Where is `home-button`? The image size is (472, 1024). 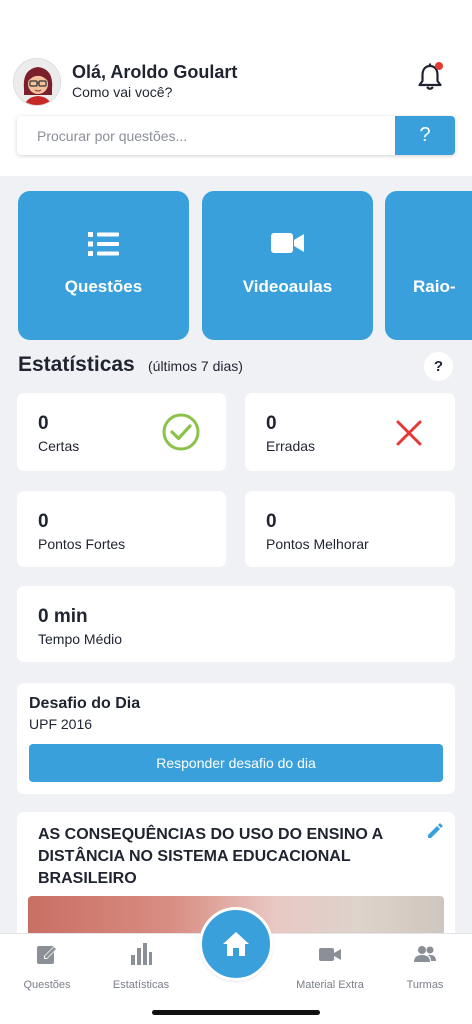 home-button is located at coordinates (236, 944).